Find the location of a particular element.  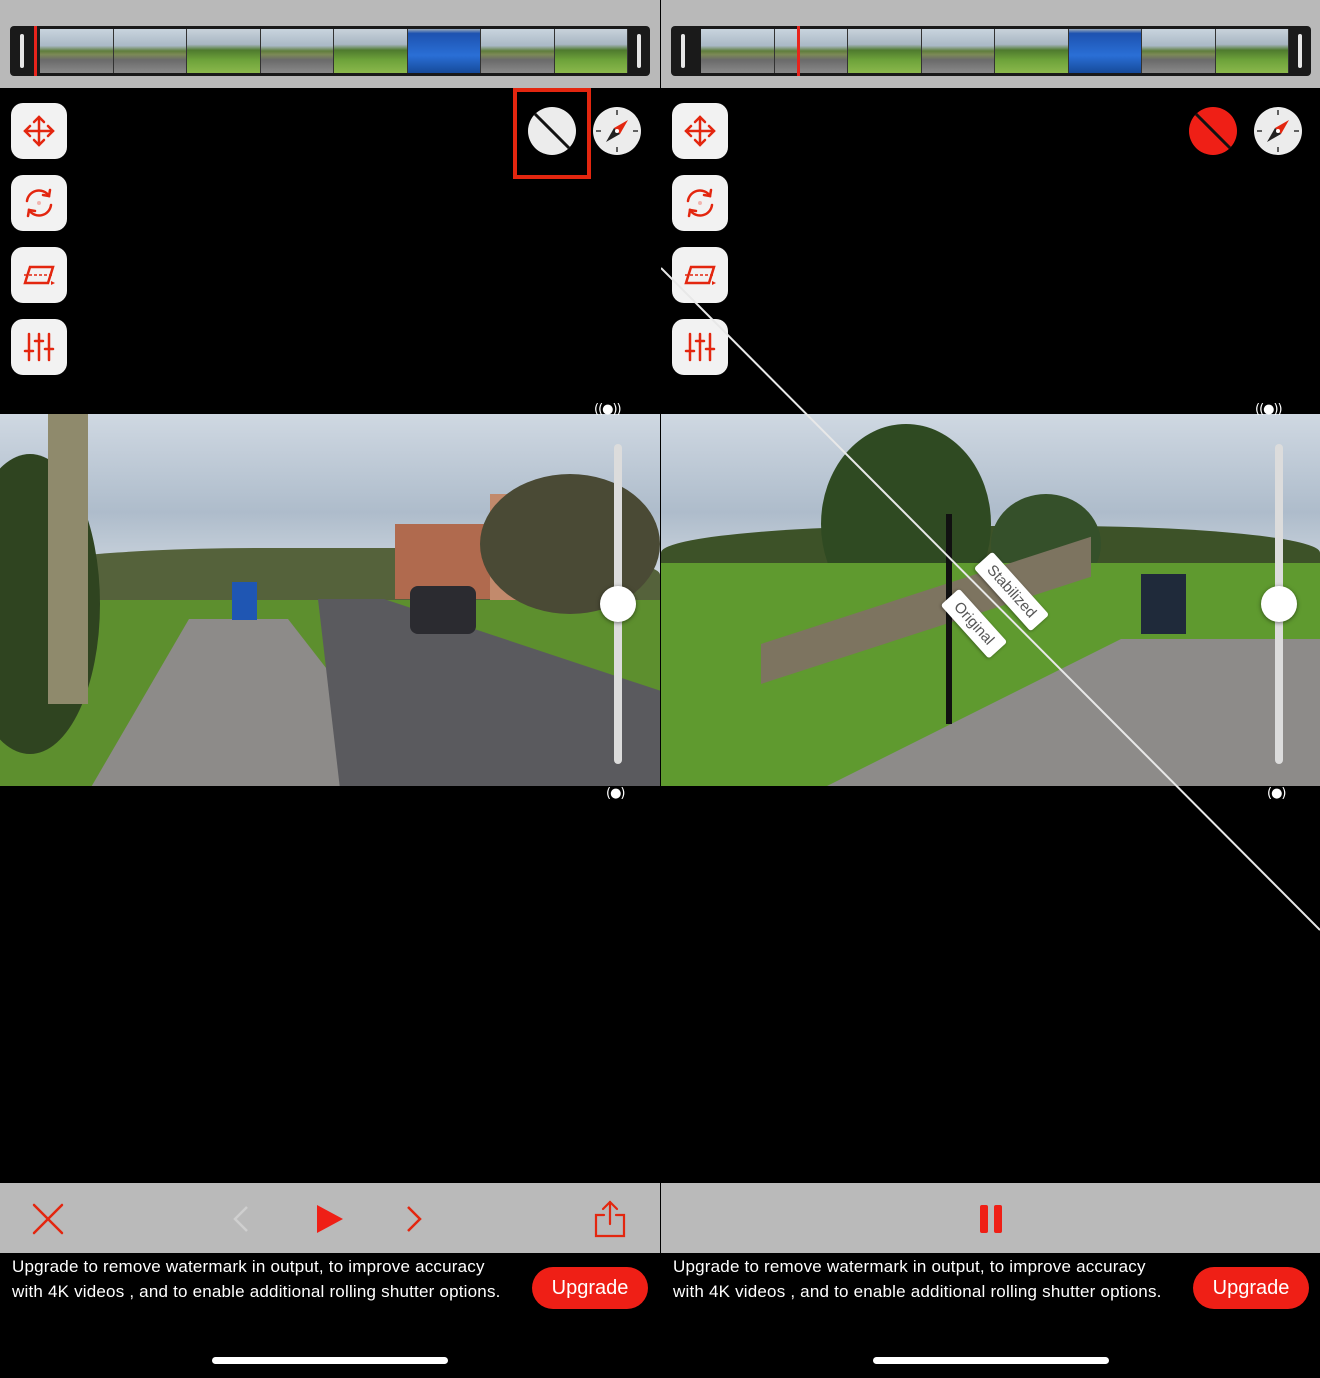

car is located at coordinates (443, 610).